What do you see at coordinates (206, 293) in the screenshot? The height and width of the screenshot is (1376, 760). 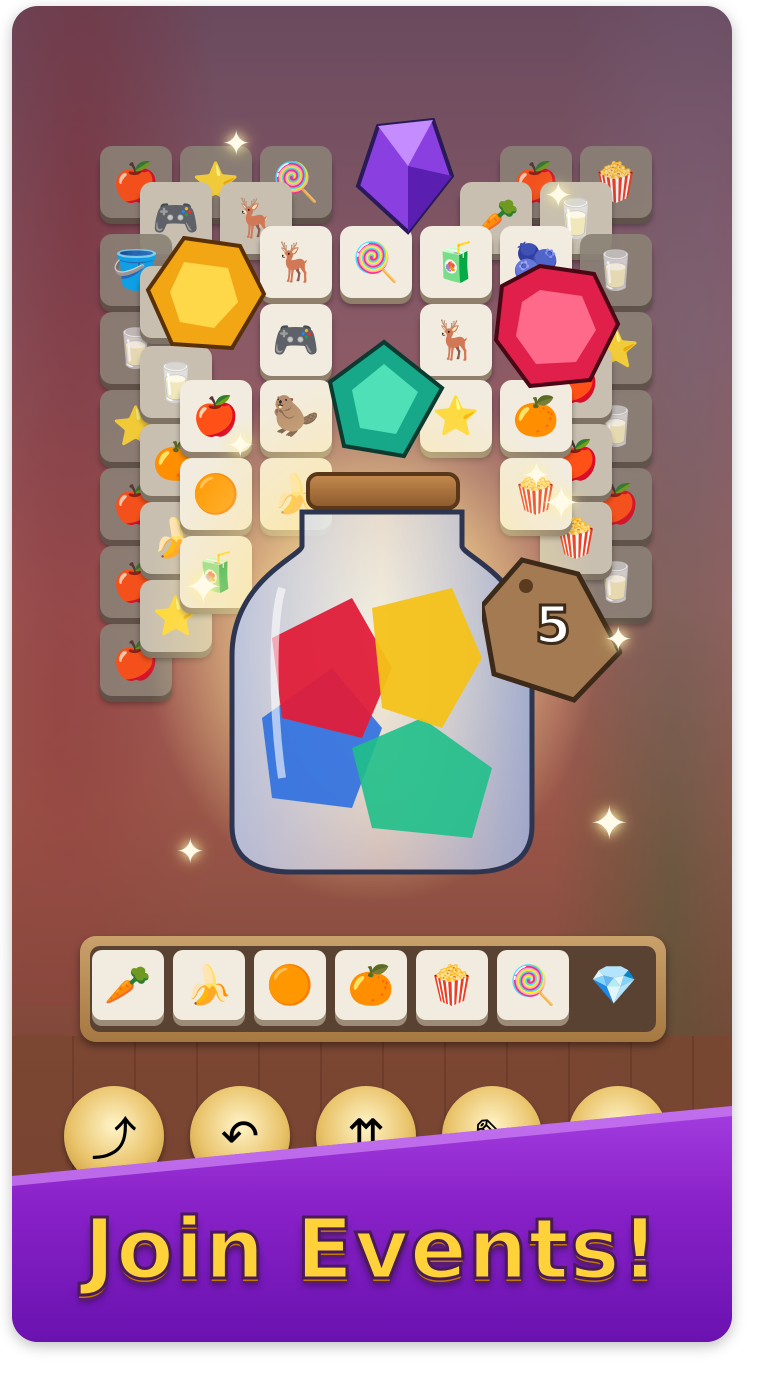 I see `yellow-gem-icon` at bounding box center [206, 293].